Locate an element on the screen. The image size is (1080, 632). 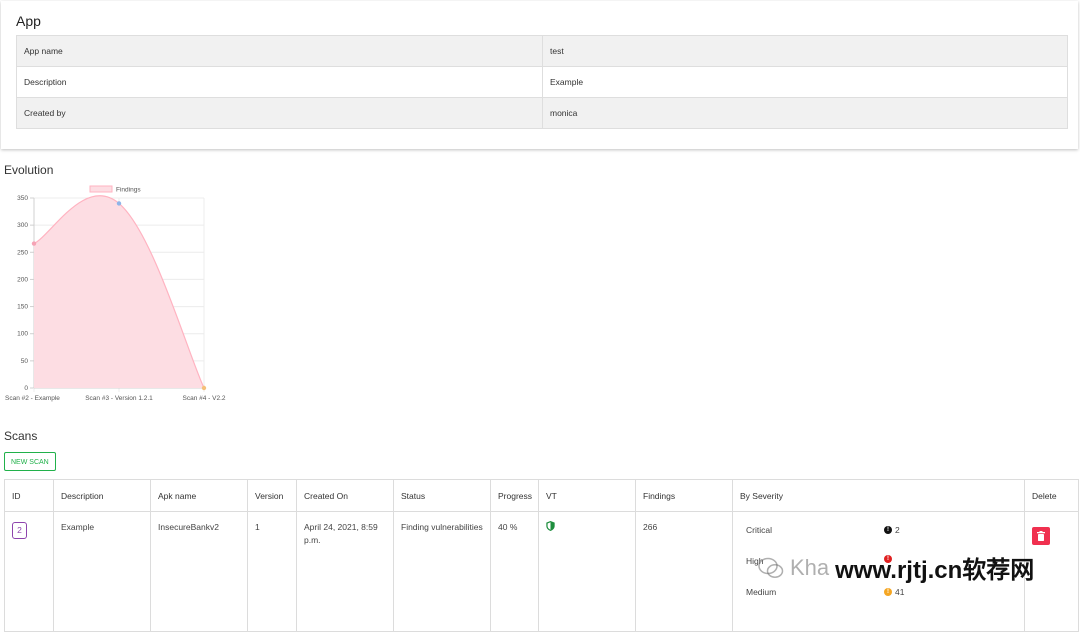
y-tick-label: 350 is located at coordinates (22, 198).